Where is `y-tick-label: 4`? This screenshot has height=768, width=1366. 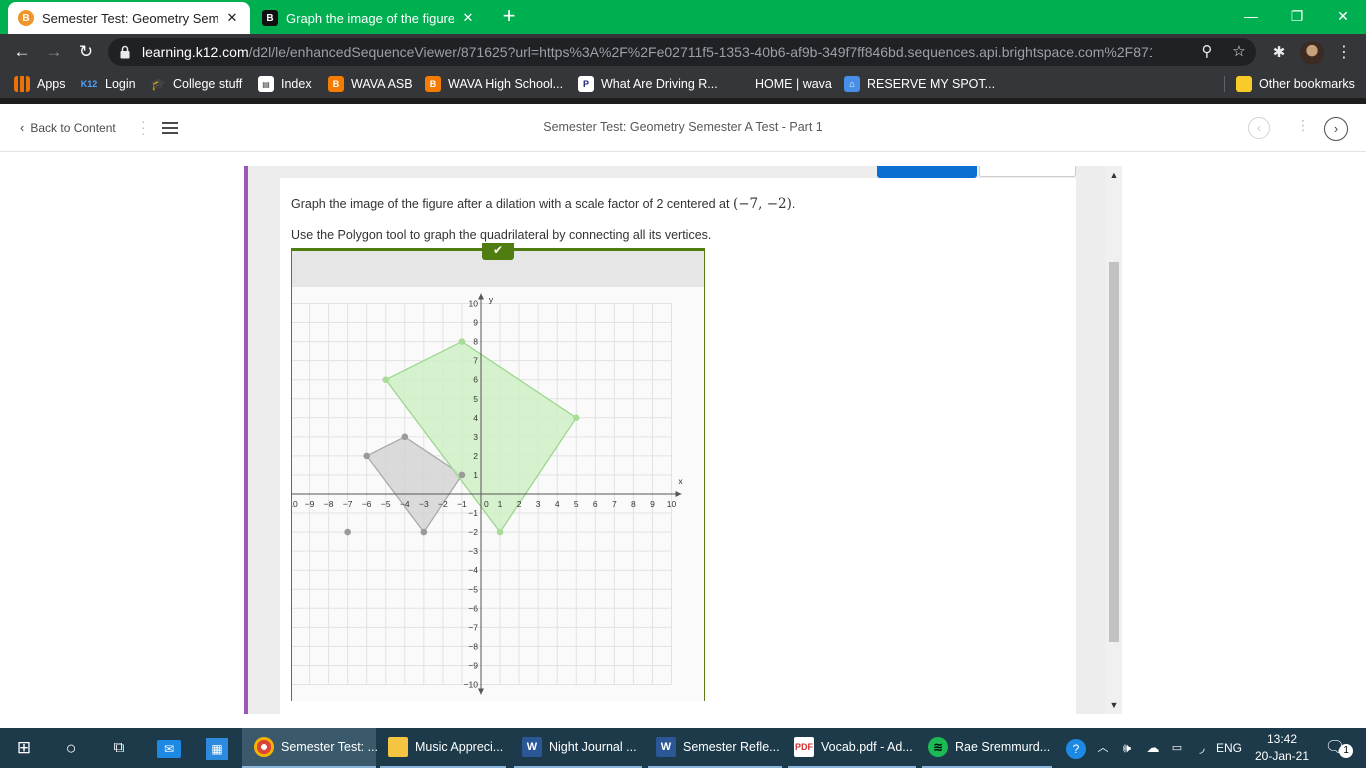 y-tick-label: 4 is located at coordinates (475, 418).